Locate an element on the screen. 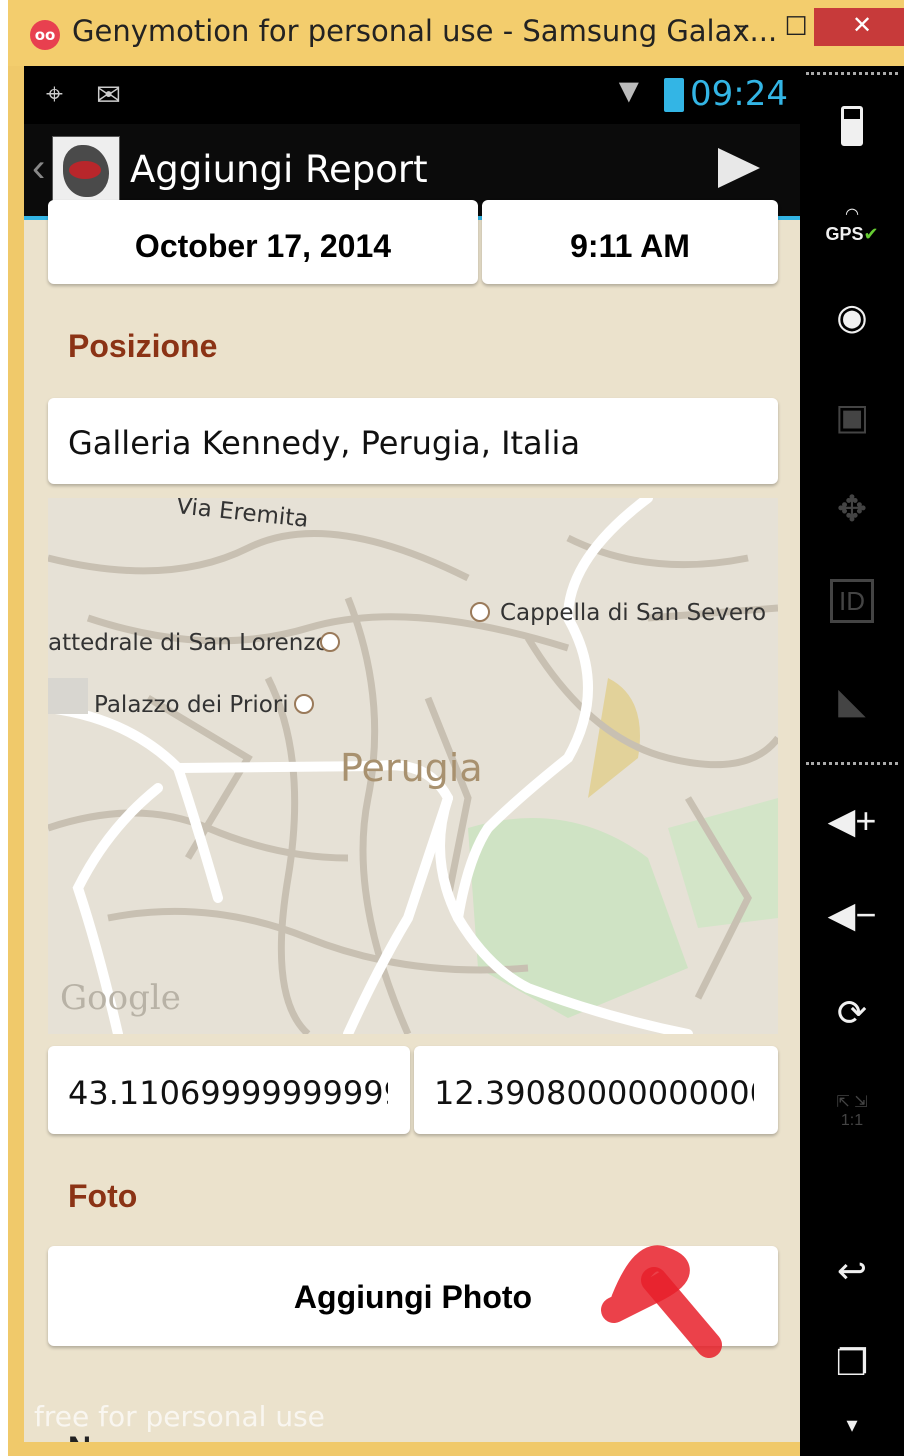 This screenshot has height=1456, width=904. back-caret-icon: ‹ is located at coordinates (38, 168).